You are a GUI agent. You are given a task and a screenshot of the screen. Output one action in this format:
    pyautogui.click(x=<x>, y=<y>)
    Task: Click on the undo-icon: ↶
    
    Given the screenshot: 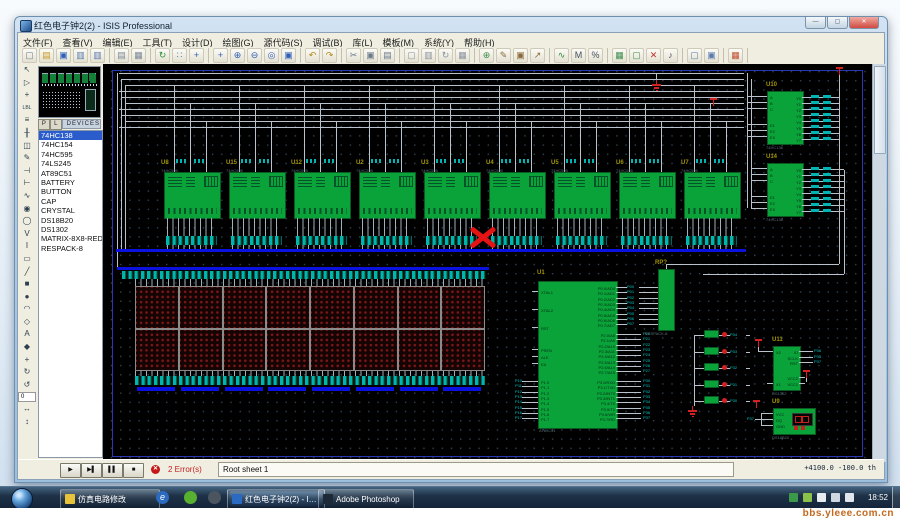 What is the action you would take?
    pyautogui.click(x=312, y=55)
    